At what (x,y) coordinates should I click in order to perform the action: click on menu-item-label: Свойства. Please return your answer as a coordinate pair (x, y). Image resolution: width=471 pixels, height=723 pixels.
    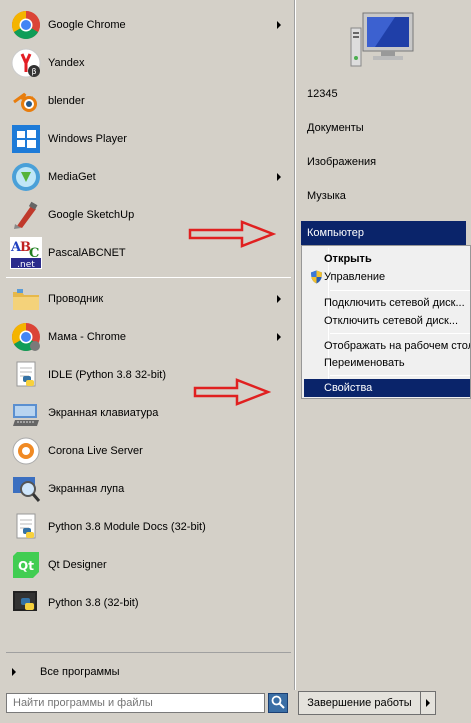
    Looking at the image, I should click on (348, 388).